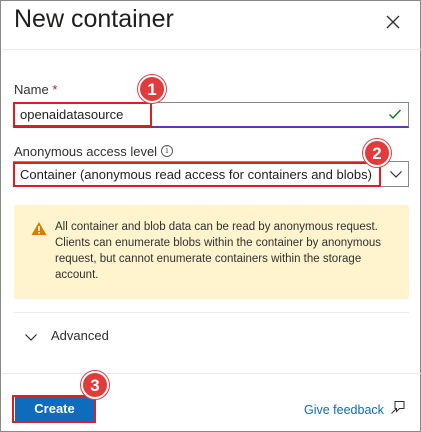 The width and height of the screenshot is (421, 432). I want to click on advanced-label: Advanced, so click(80, 335).